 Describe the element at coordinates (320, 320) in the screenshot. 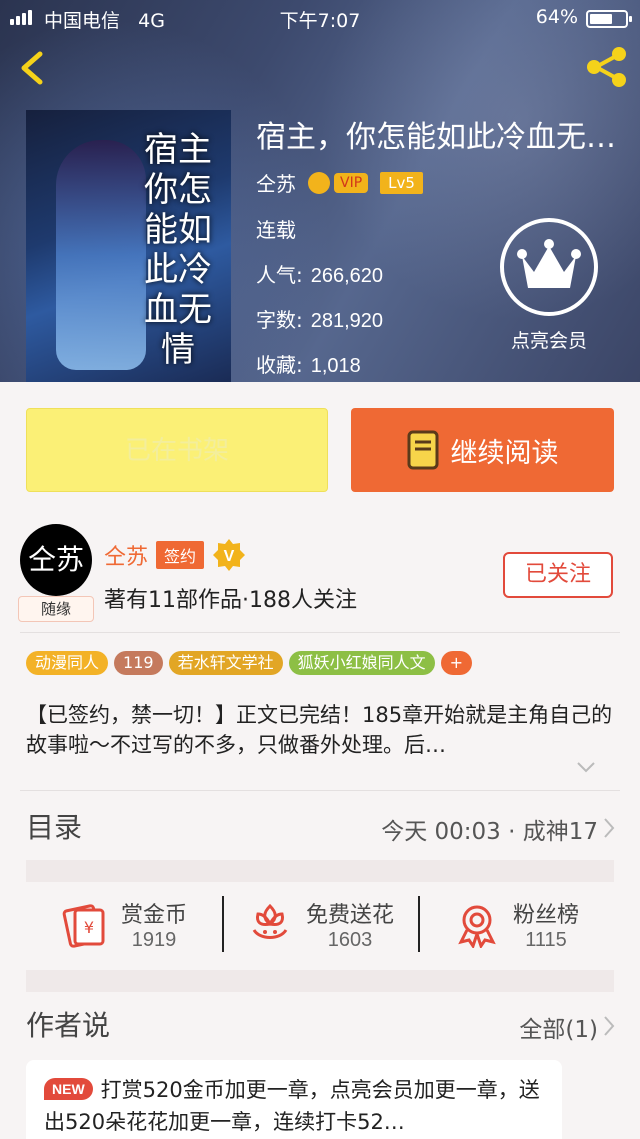

I see `stat-word-count: 字数: 281,920` at that location.